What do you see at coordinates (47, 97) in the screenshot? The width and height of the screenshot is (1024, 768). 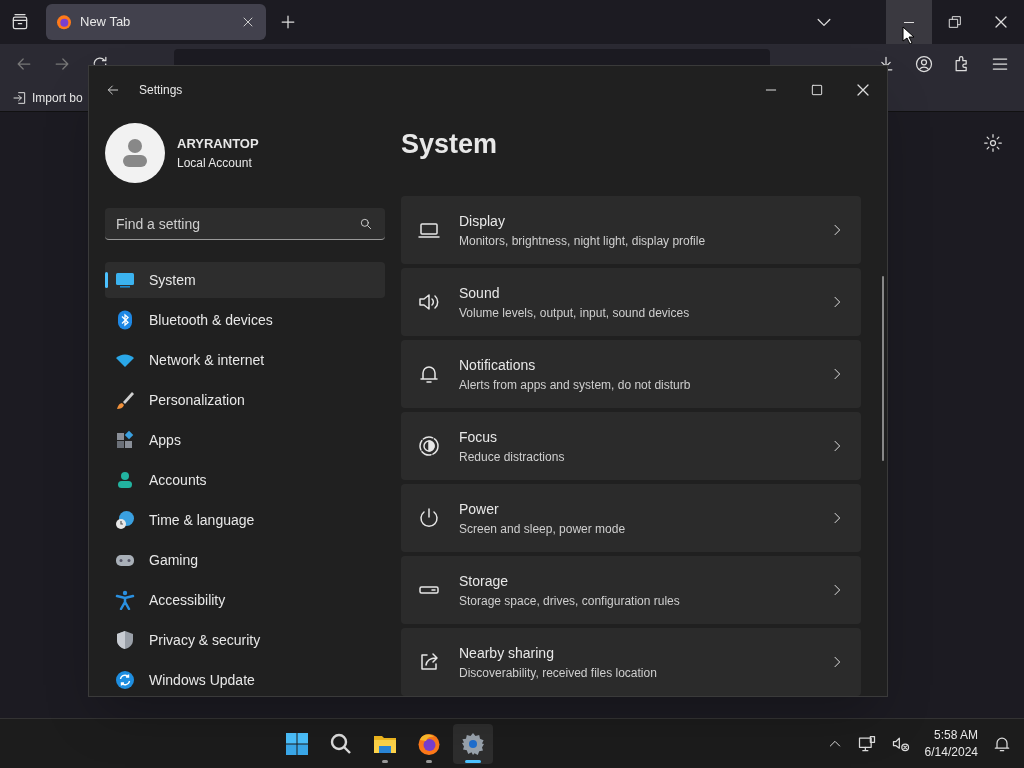 I see `bookmark-link: Import bo` at bounding box center [47, 97].